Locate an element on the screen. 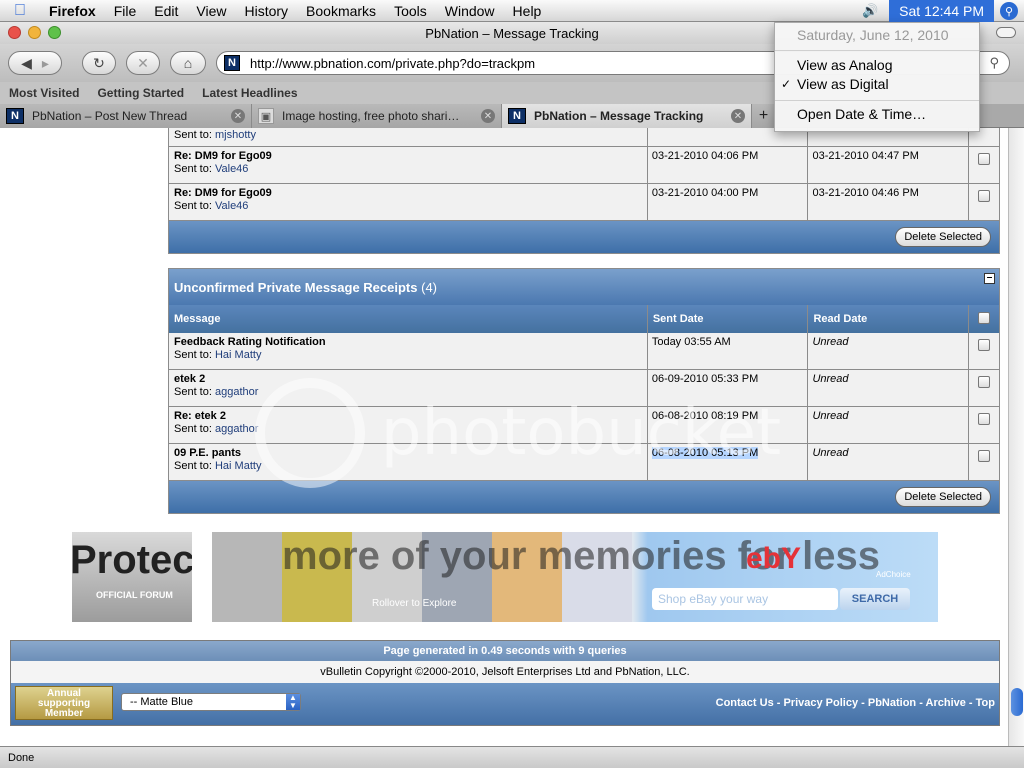 The height and width of the screenshot is (768, 1024). rollover-text: Rollover to Explore is located at coordinates (414, 603).